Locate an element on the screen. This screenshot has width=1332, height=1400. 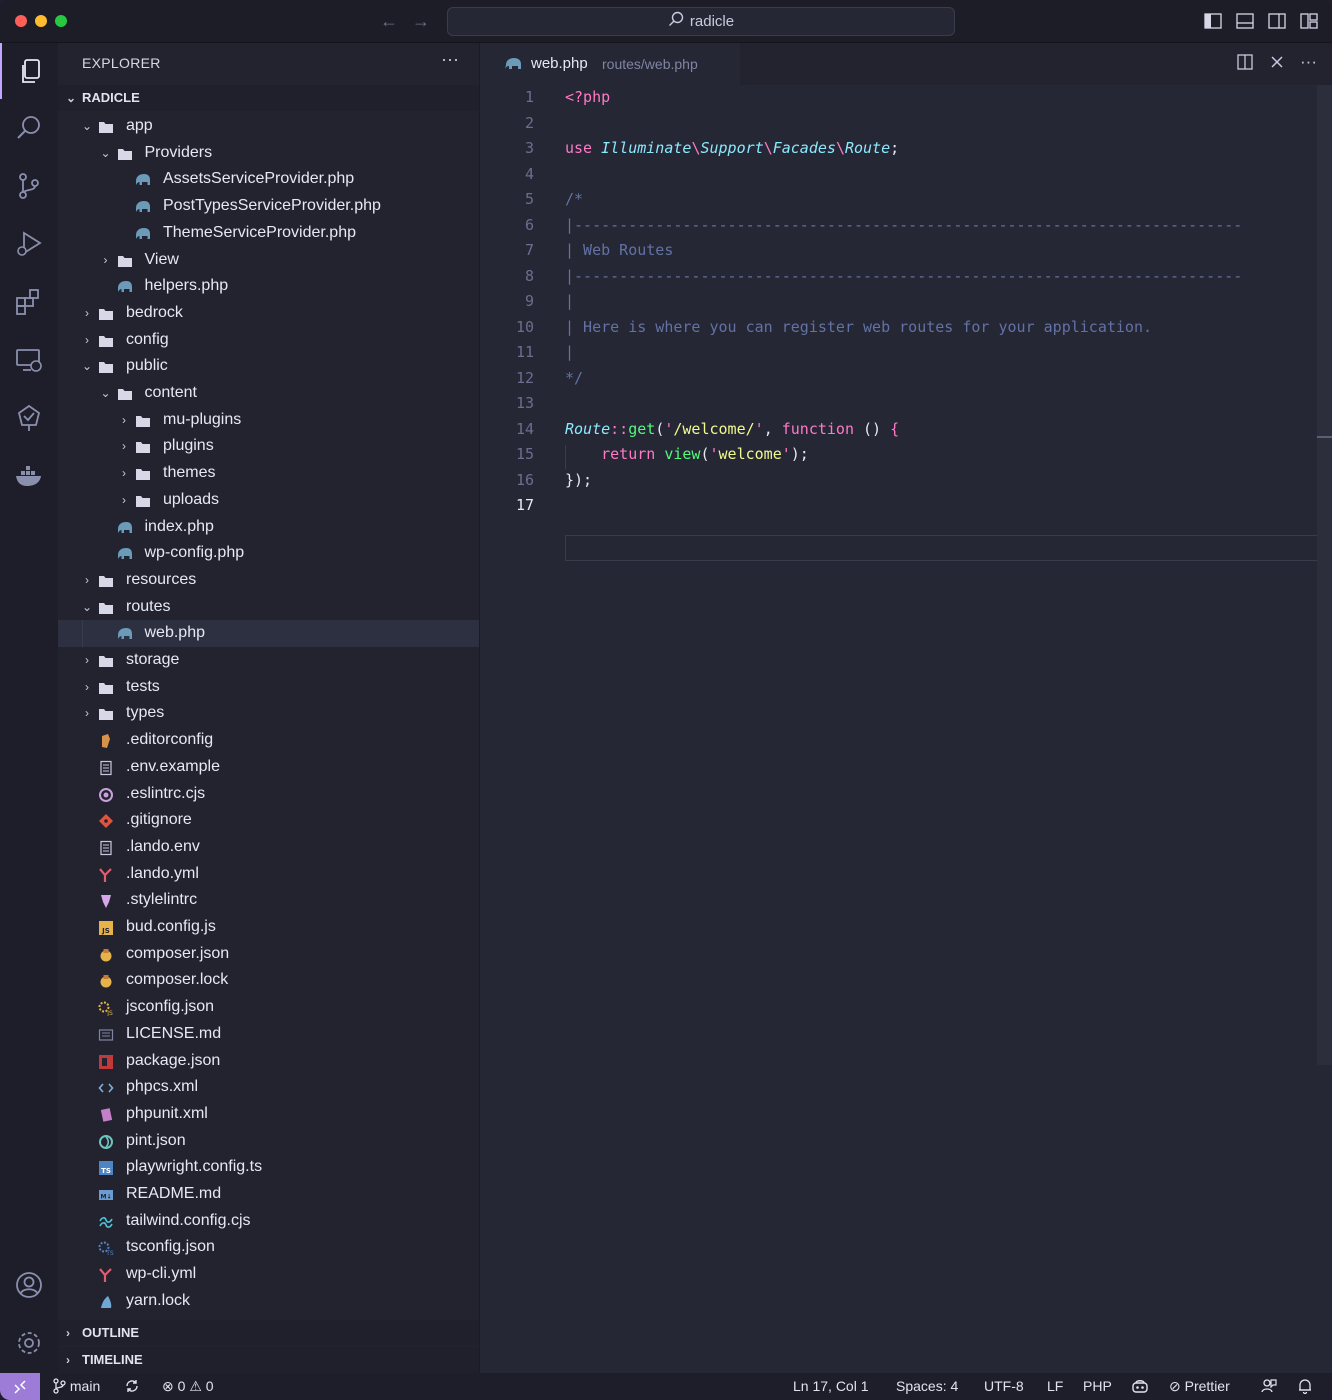
indentation-setting: Spaces: 4 is located at coordinates (927, 1386).